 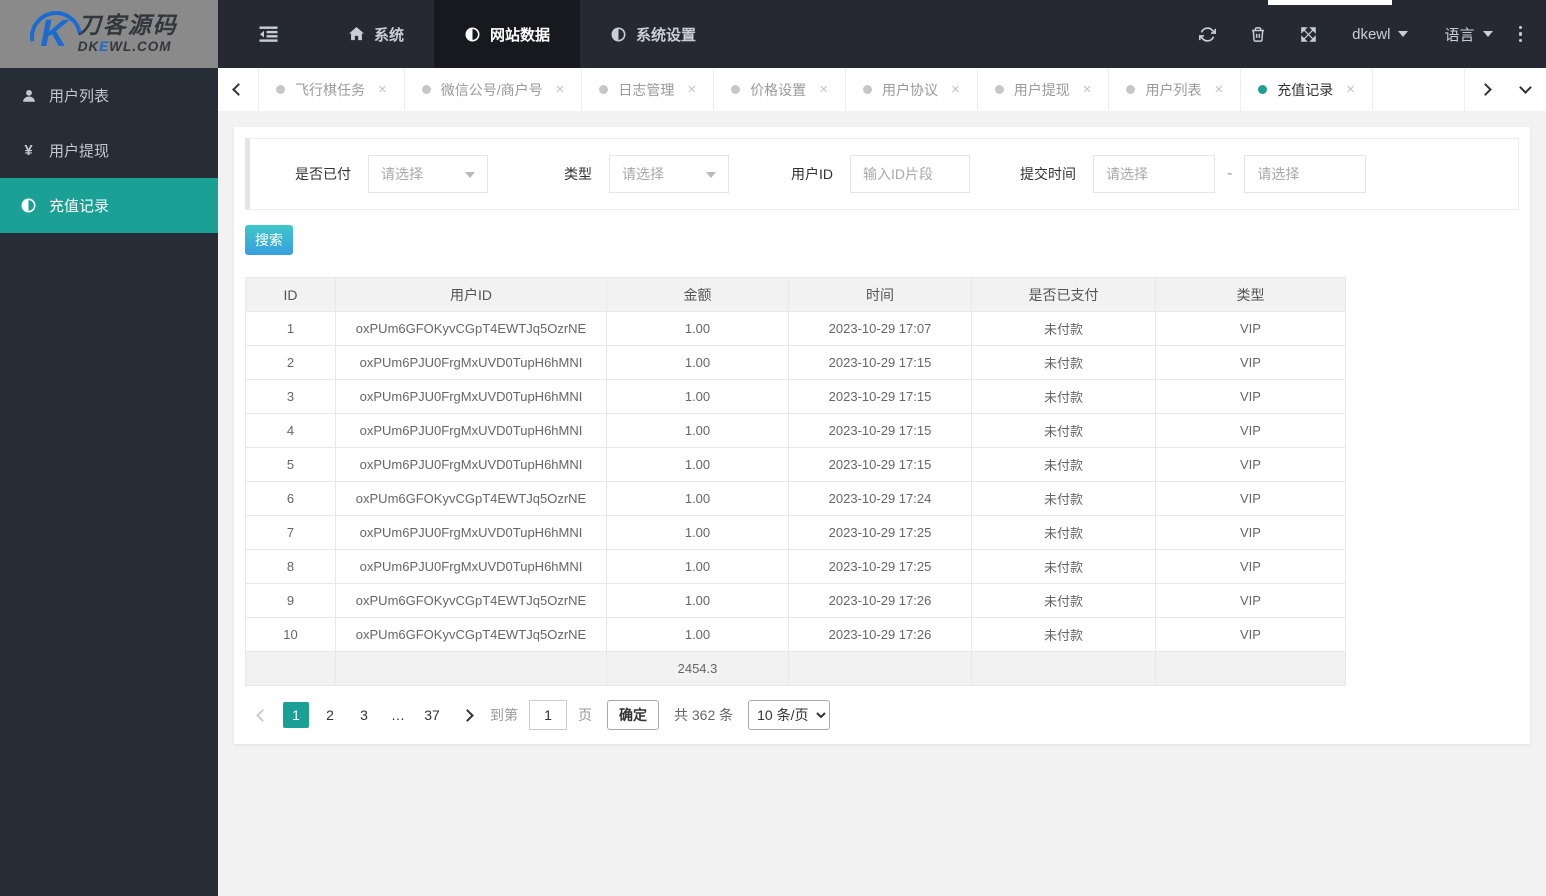 I want to click on page-size-select: 10 条/页, so click(x=789, y=715).